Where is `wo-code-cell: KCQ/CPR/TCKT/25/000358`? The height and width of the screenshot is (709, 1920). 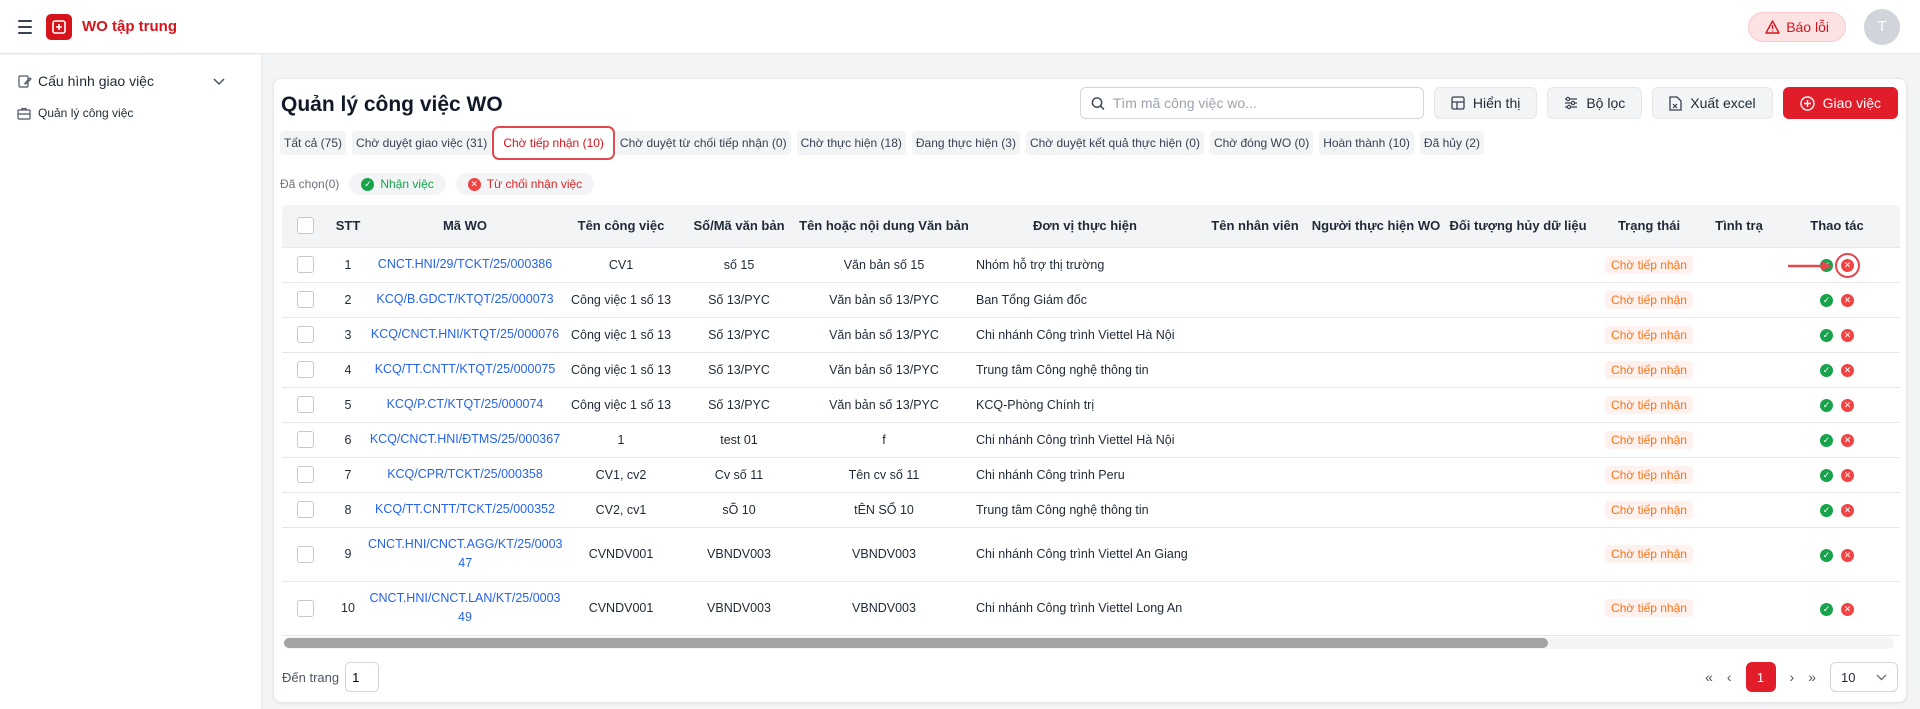 wo-code-cell: KCQ/CPR/TCKT/25/000358 is located at coordinates (465, 475).